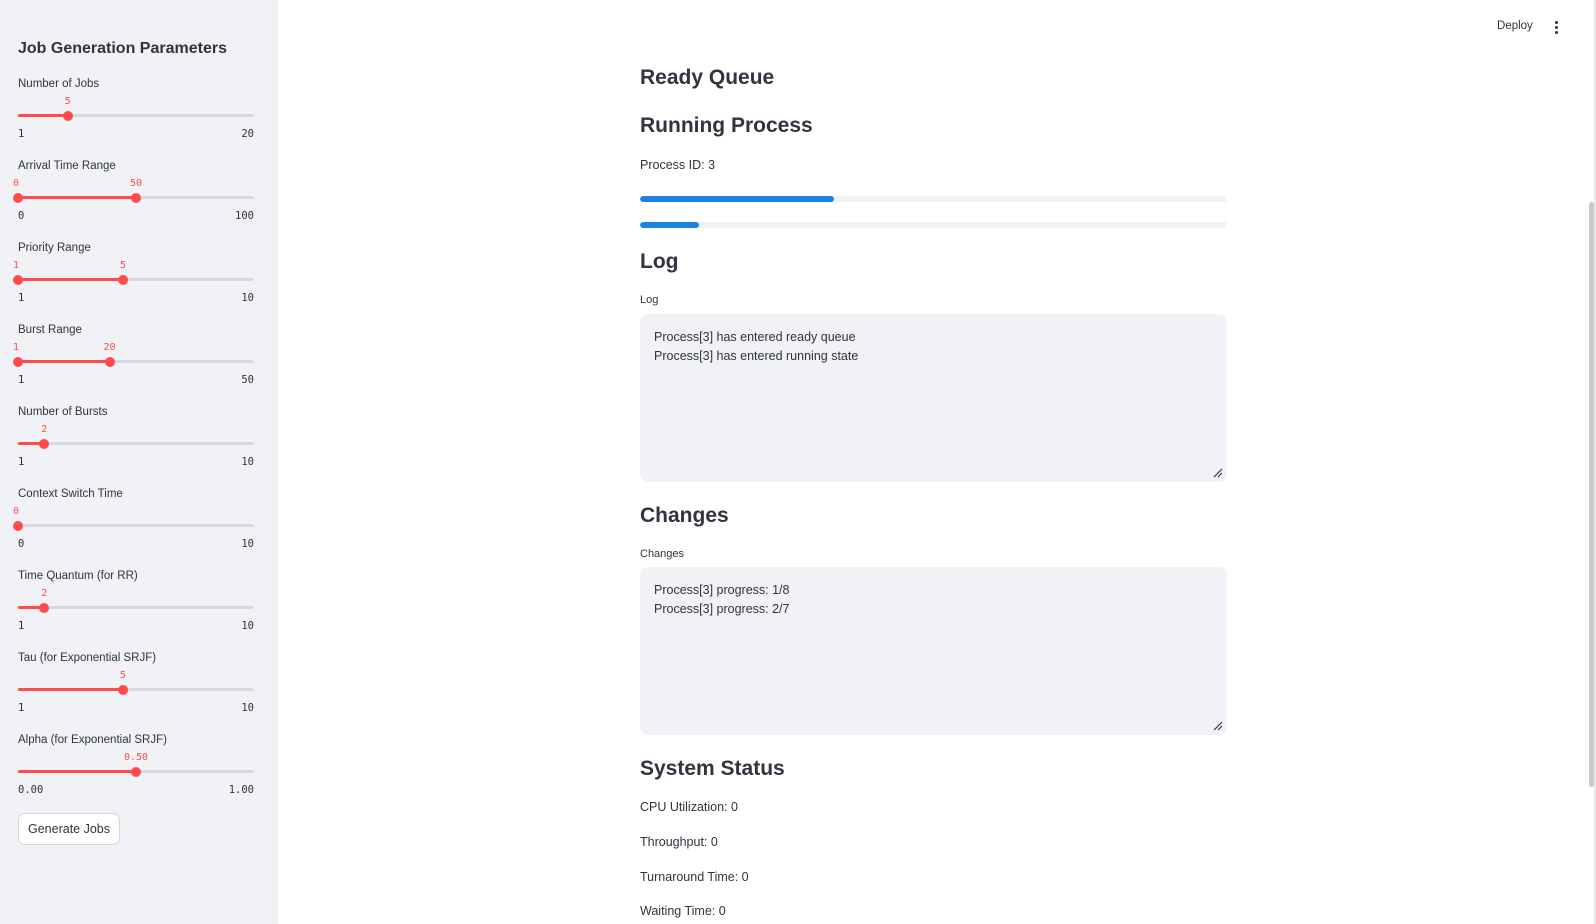 The height and width of the screenshot is (924, 1596). I want to click on slider: Number of Bursts 2 1 10, so click(136, 446).